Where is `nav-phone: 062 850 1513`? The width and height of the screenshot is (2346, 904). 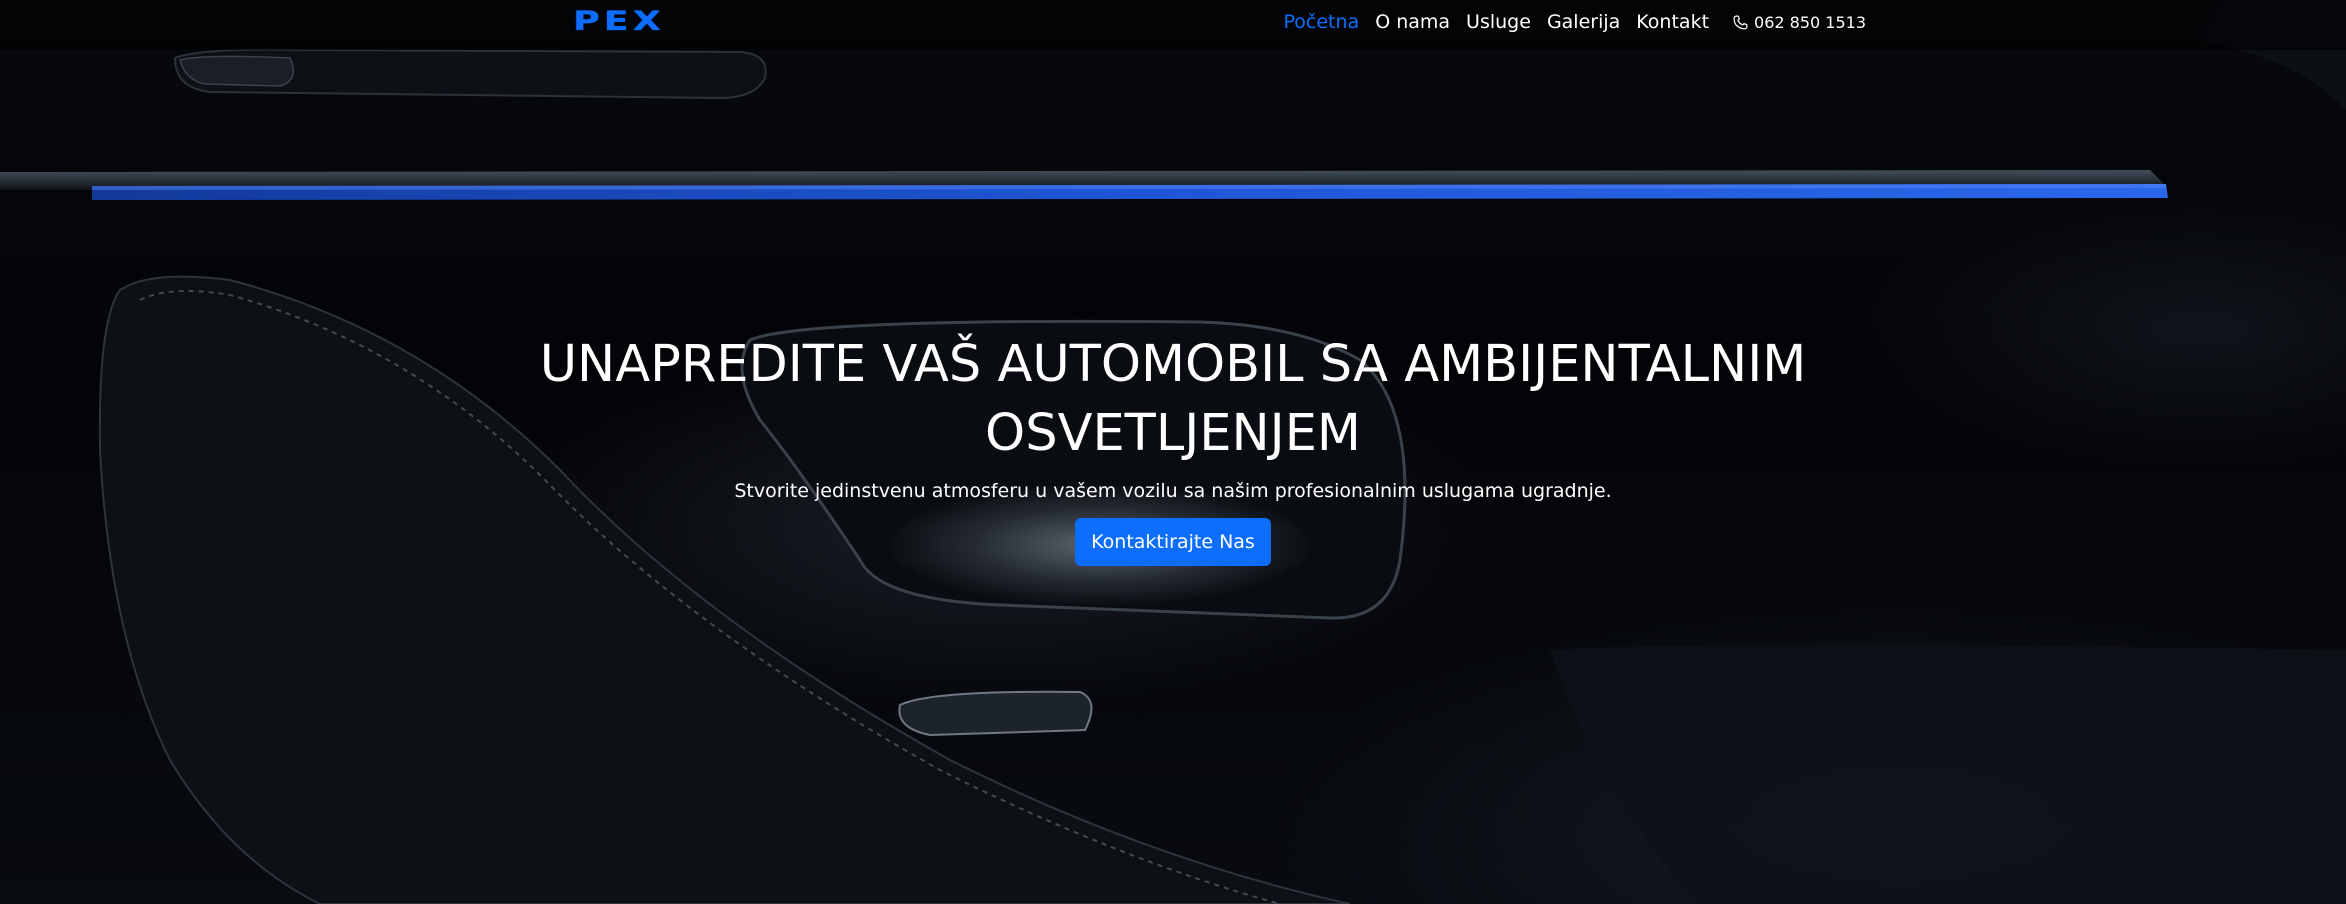
nav-phone: 062 850 1513 is located at coordinates (1799, 22).